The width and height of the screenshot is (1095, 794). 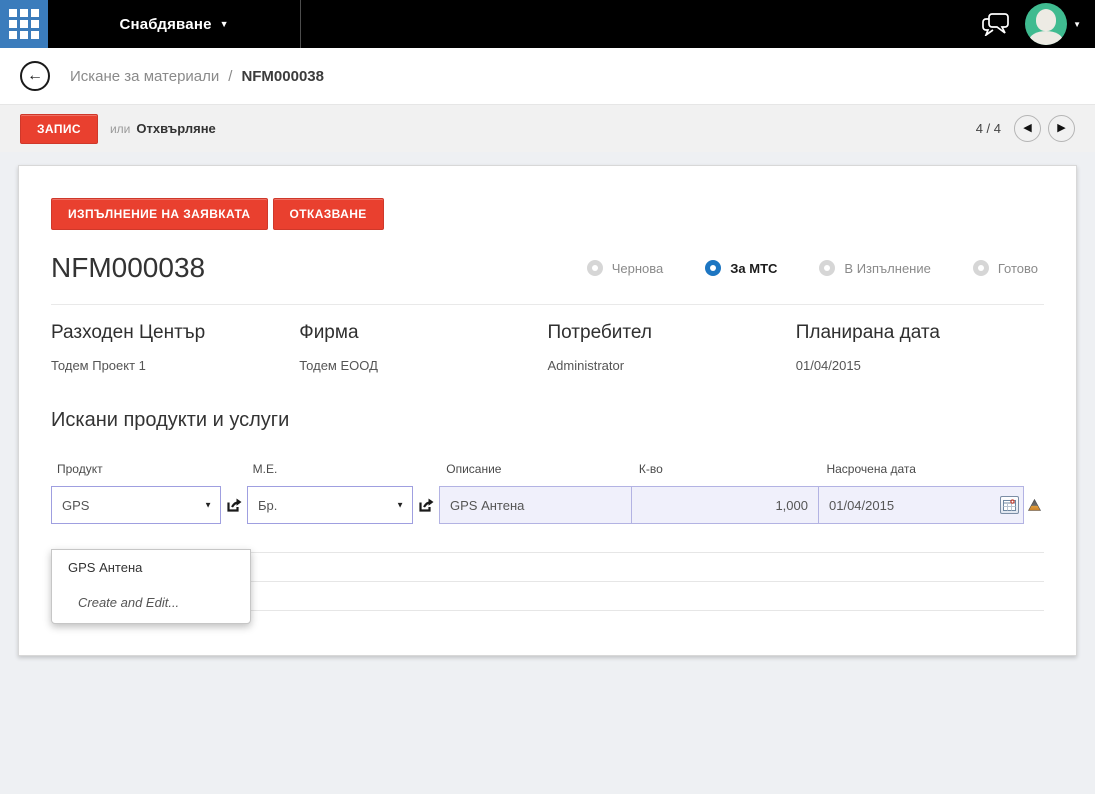 I want to click on topbar-divider, so click(x=300, y=24).